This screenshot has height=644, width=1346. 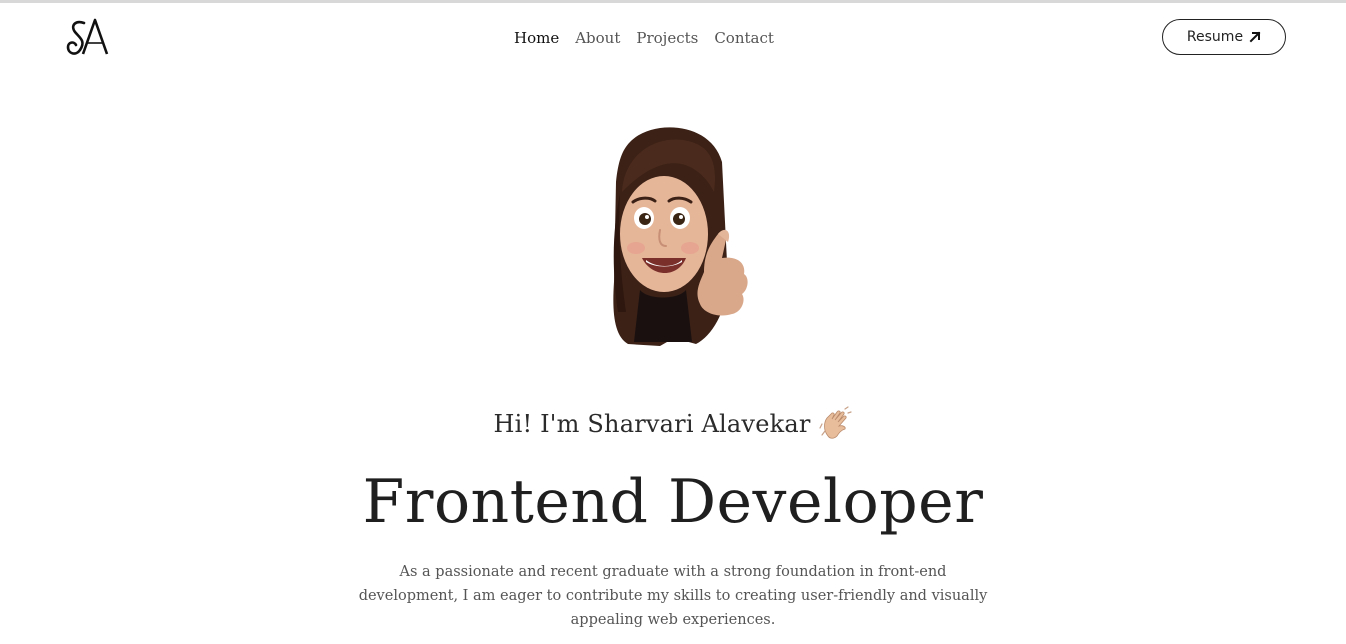 What do you see at coordinates (673, 502) in the screenshot?
I see `hero-headline: Frontend Developer` at bounding box center [673, 502].